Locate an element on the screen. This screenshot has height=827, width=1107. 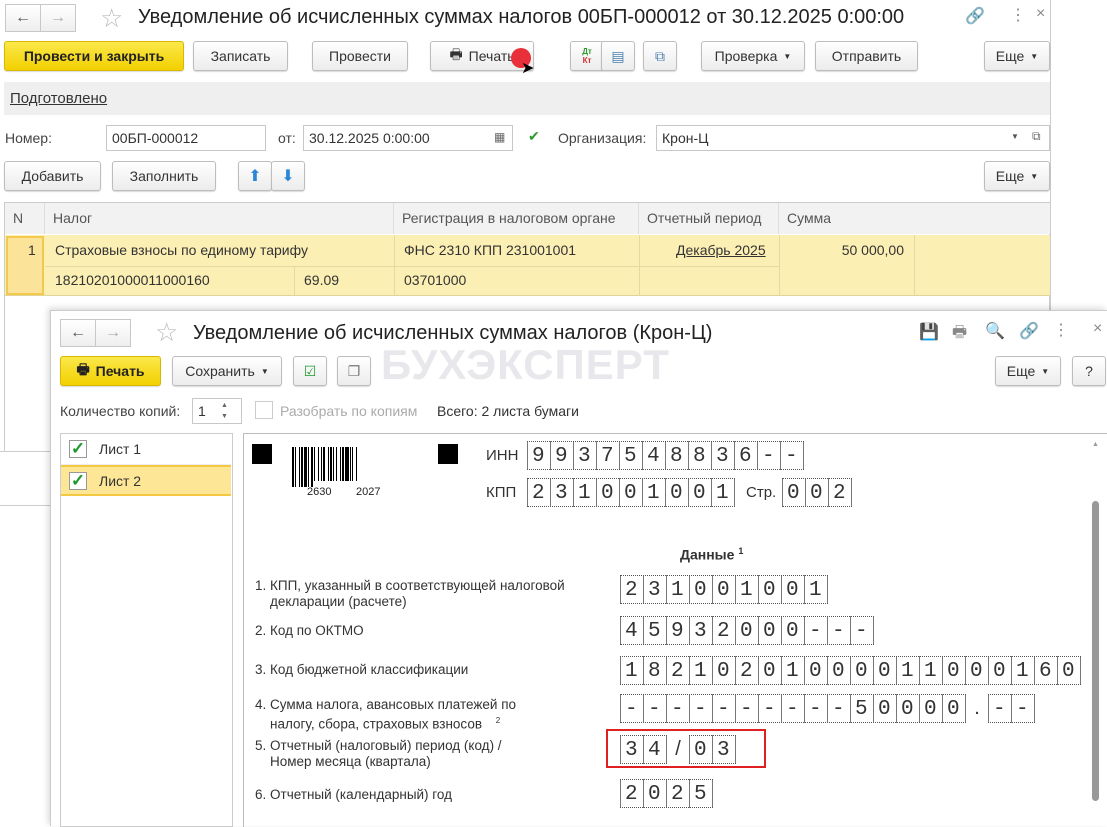
check-all-button: ☑ is located at coordinates (310, 371).